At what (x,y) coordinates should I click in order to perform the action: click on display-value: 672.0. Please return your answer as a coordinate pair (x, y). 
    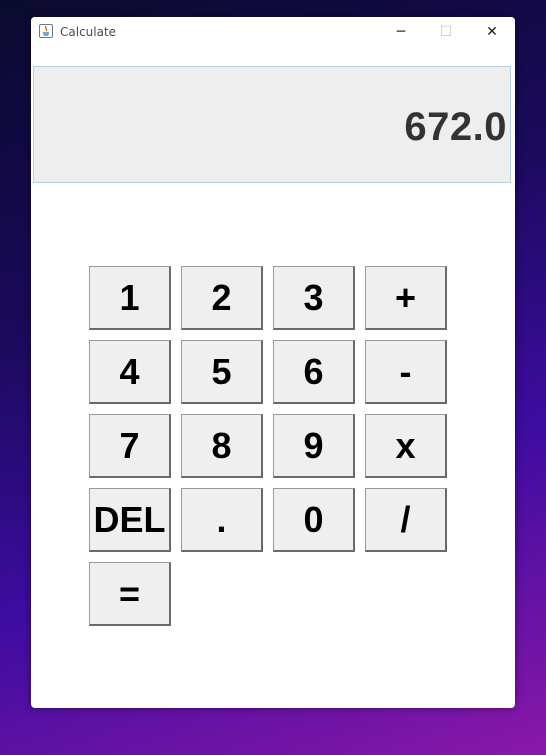
    Looking at the image, I should click on (455, 127).